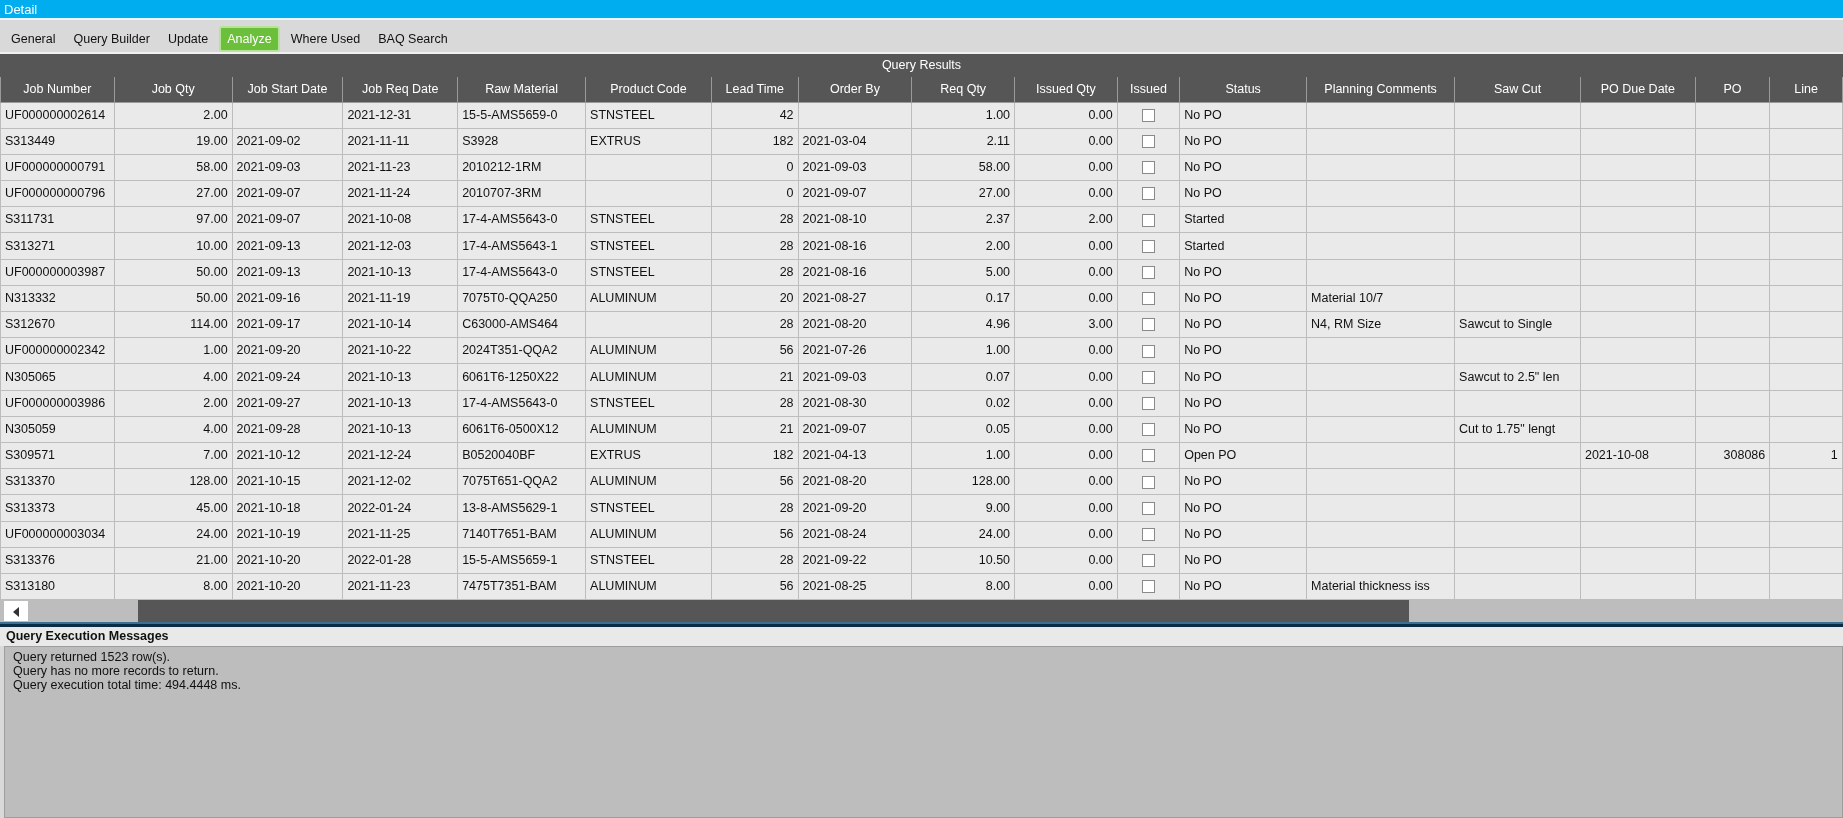 The image size is (1843, 818). Describe the element at coordinates (1732, 89) in the screenshot. I see `column-header: PO` at that location.